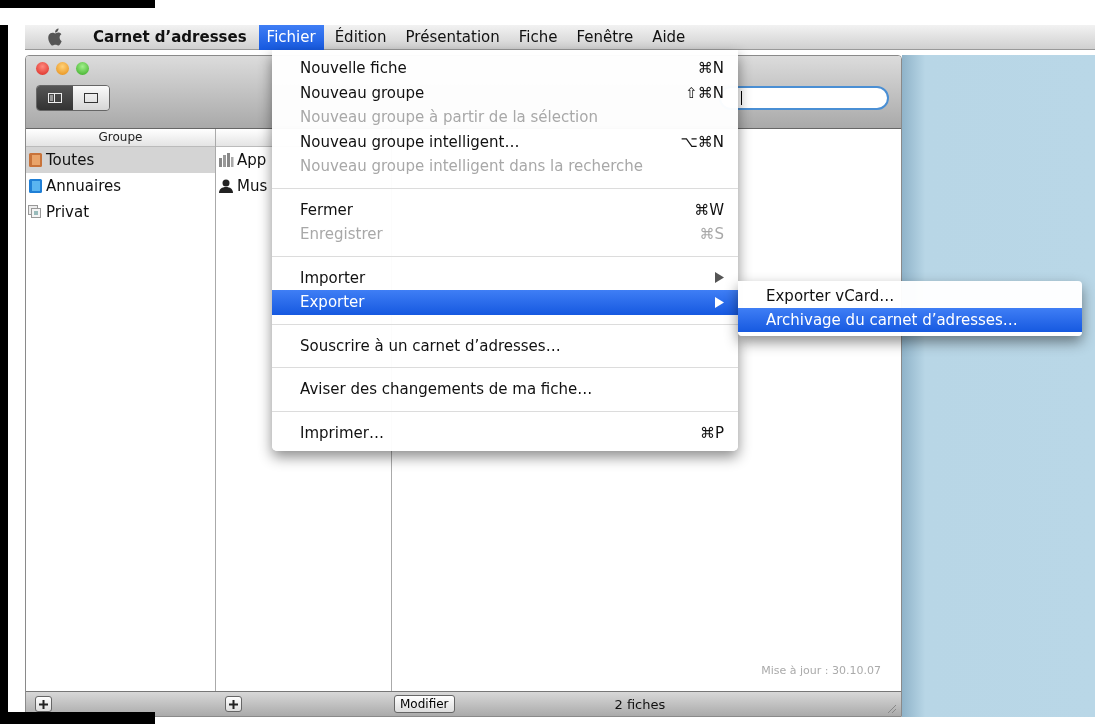 This screenshot has height=724, width=1095. What do you see at coordinates (710, 68) in the screenshot?
I see `shortcut-text: ⌘N` at bounding box center [710, 68].